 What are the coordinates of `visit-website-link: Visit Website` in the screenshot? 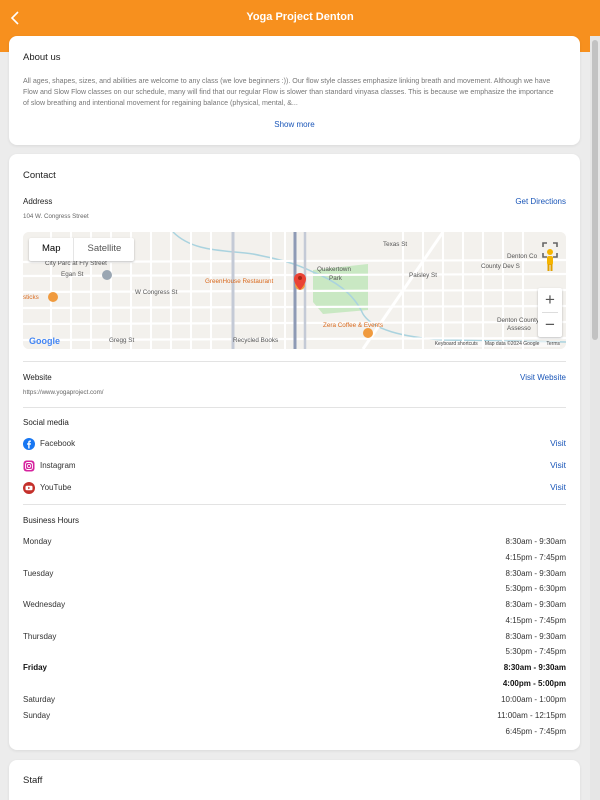 It's located at (543, 377).